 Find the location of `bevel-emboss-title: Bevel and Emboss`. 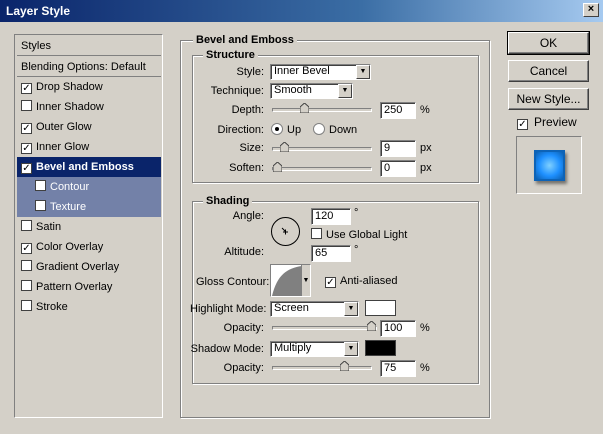

bevel-emboss-title: Bevel and Emboss is located at coordinates (245, 40).